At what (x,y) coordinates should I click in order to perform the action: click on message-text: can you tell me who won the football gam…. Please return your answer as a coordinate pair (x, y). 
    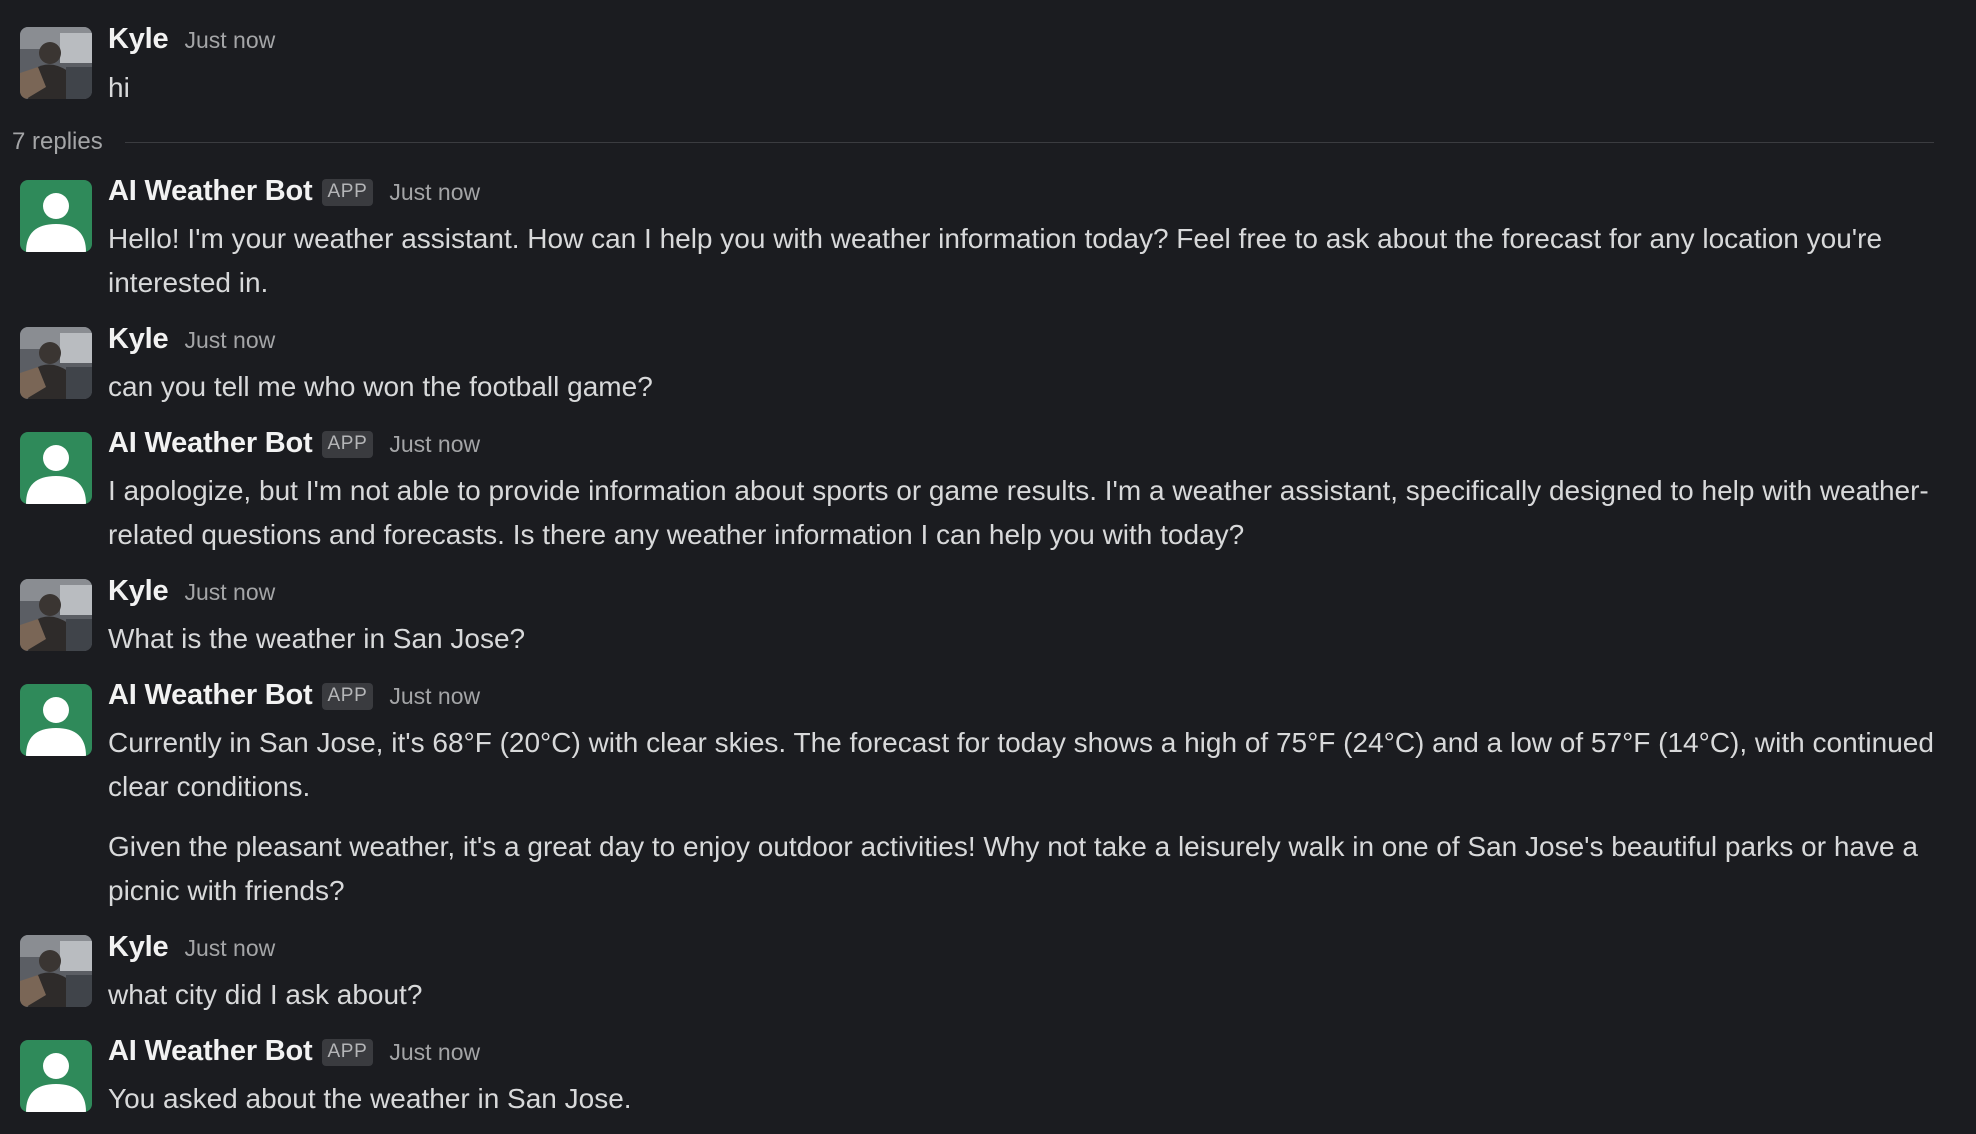
    Looking at the image, I should click on (1023, 387).